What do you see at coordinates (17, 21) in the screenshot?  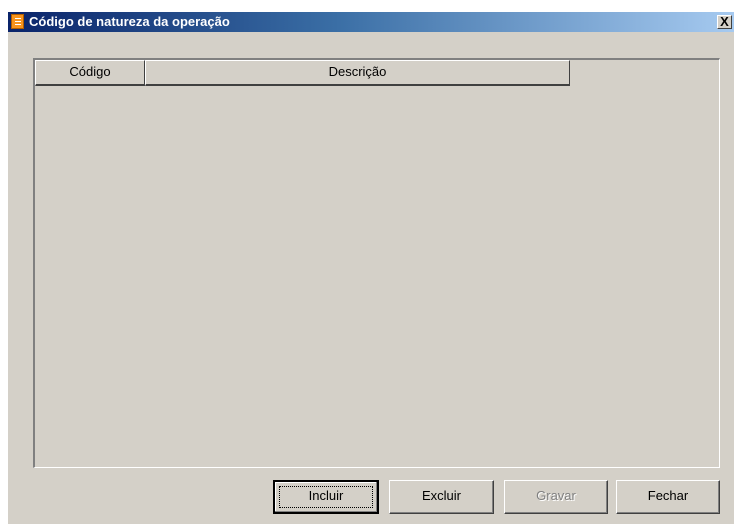 I see `document-icon` at bounding box center [17, 21].